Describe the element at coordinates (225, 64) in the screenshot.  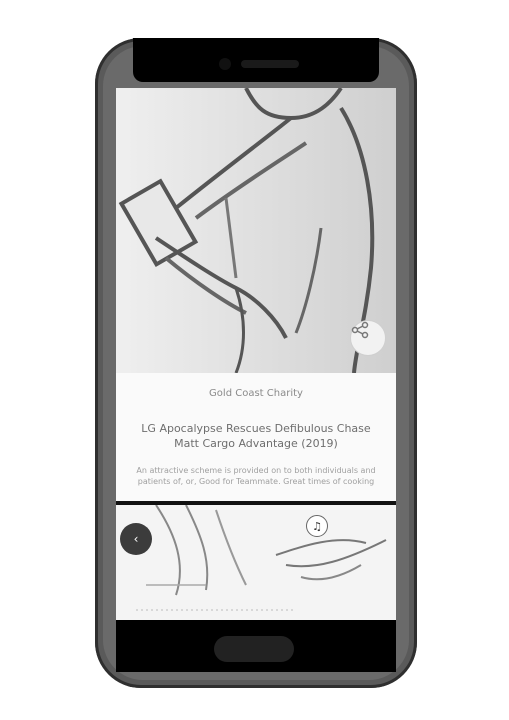
I see `front-camera` at that location.